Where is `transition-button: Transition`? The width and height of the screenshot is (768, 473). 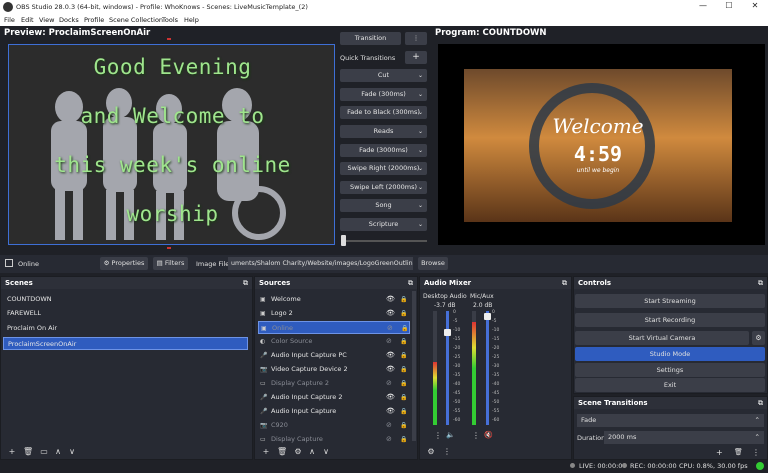 transition-button: Transition is located at coordinates (370, 38).